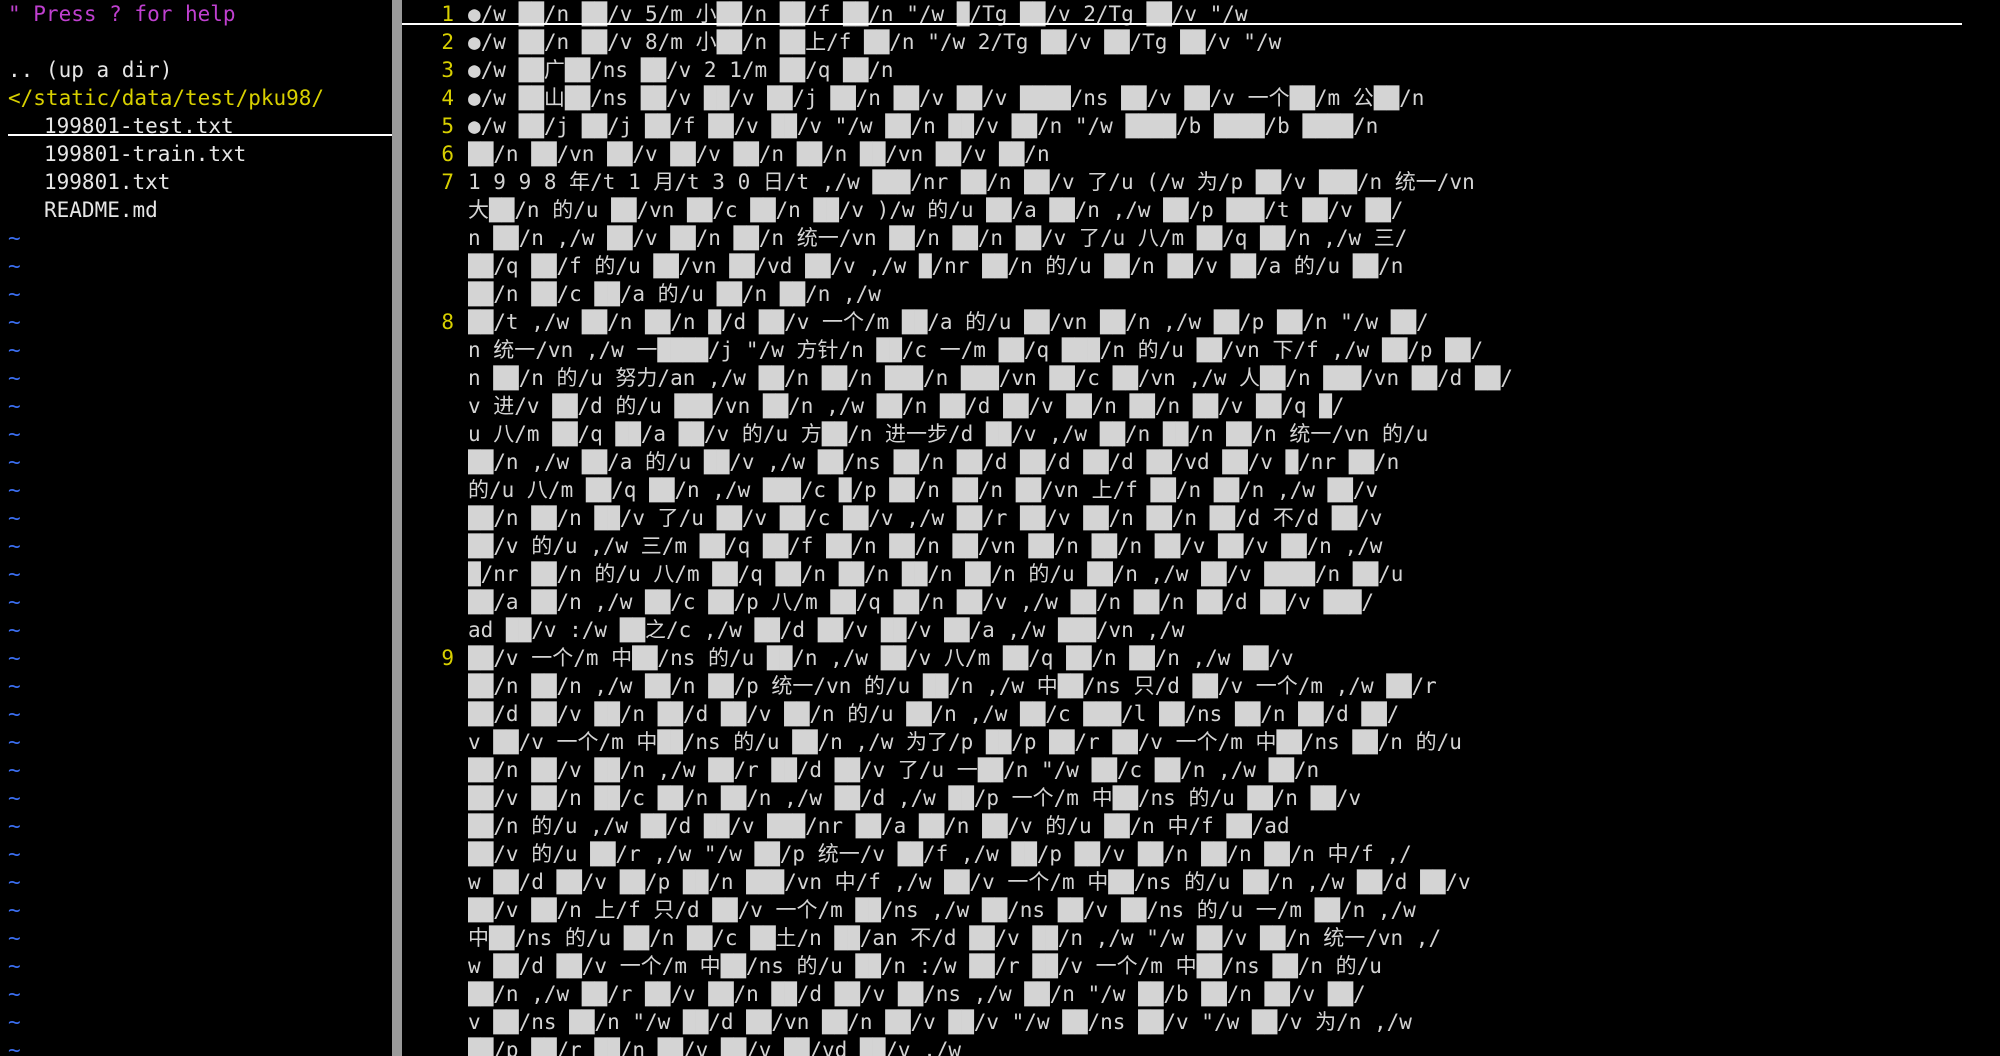 The width and height of the screenshot is (2000, 1056). I want to click on tree-current-dir: </static/data/test/pku98/, so click(196, 98).